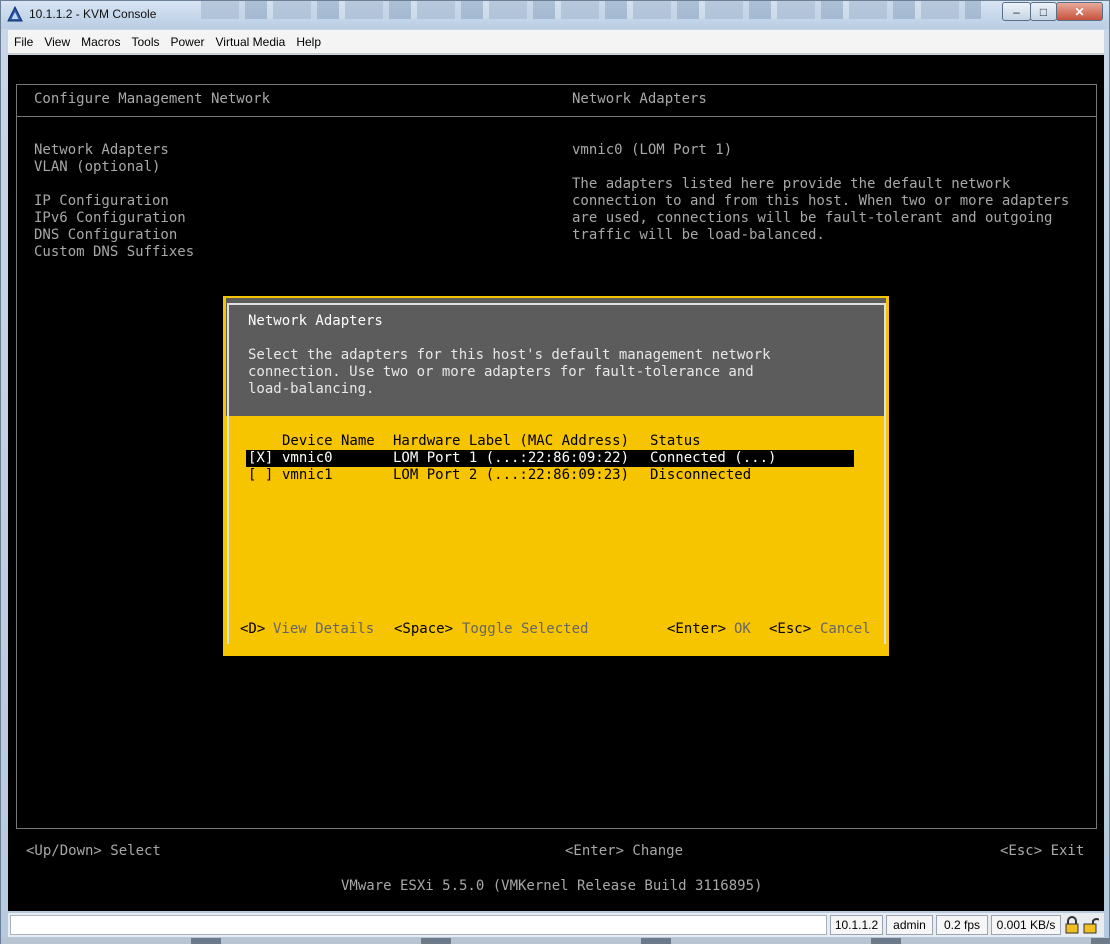 The height and width of the screenshot is (944, 1110). What do you see at coordinates (101, 150) in the screenshot?
I see `nav-item-network-adapters: Network Adapters` at bounding box center [101, 150].